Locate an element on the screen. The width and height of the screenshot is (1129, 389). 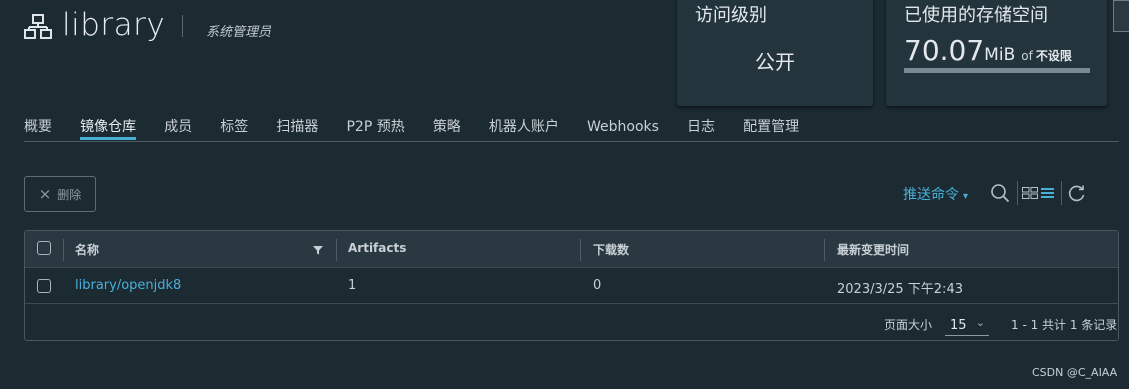
refresh-icon is located at coordinates (1077, 193).